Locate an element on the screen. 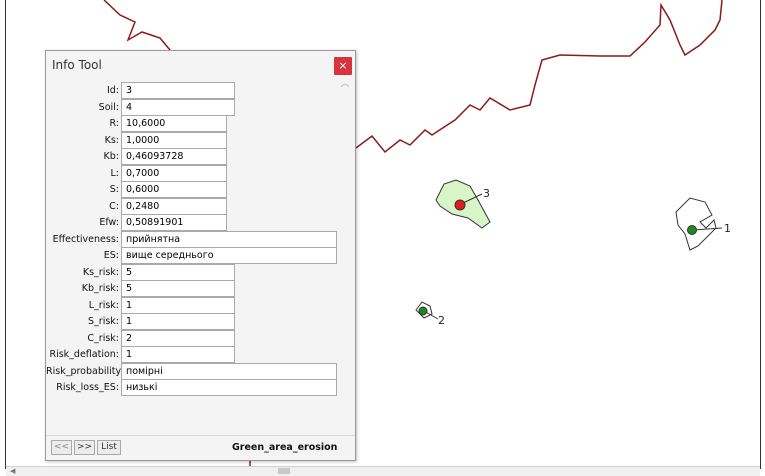  attribute-value-field: вище середнього is located at coordinates (229, 255).